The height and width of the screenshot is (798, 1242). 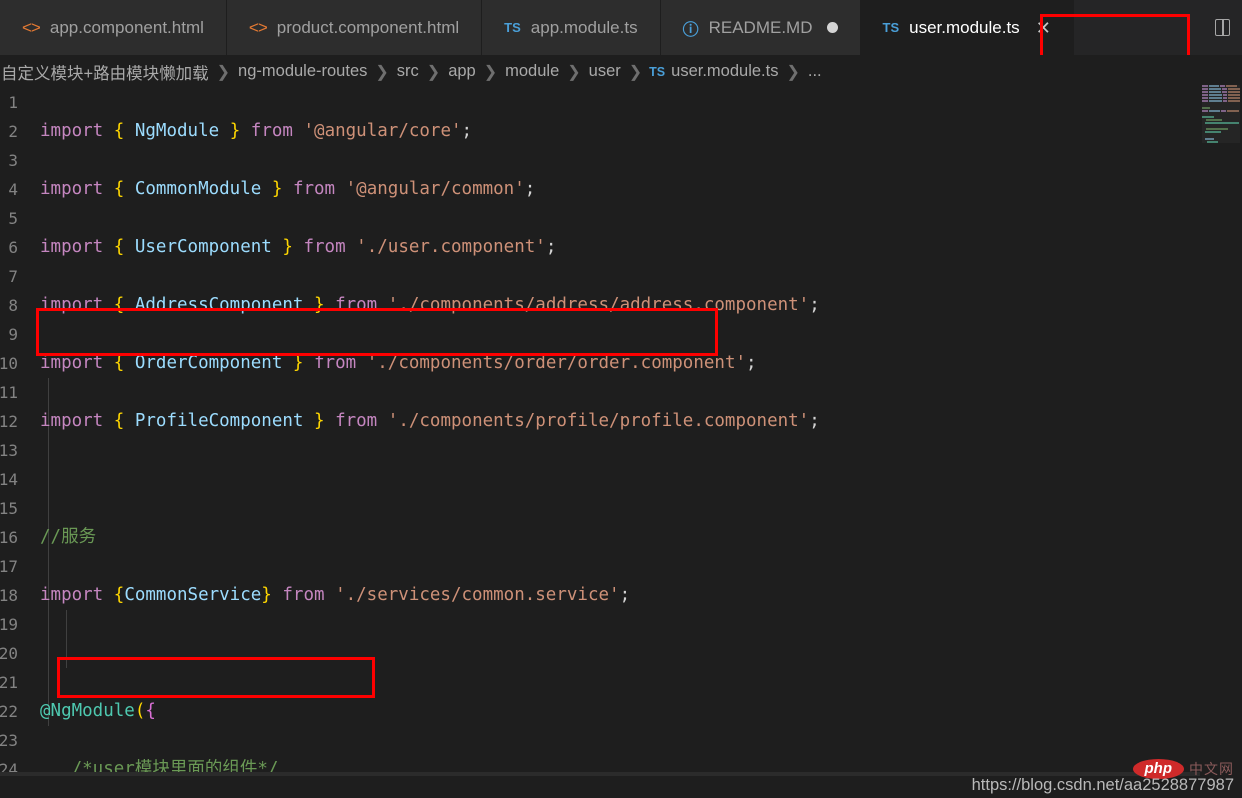 What do you see at coordinates (9, 363) in the screenshot?
I see `line-number: 10` at bounding box center [9, 363].